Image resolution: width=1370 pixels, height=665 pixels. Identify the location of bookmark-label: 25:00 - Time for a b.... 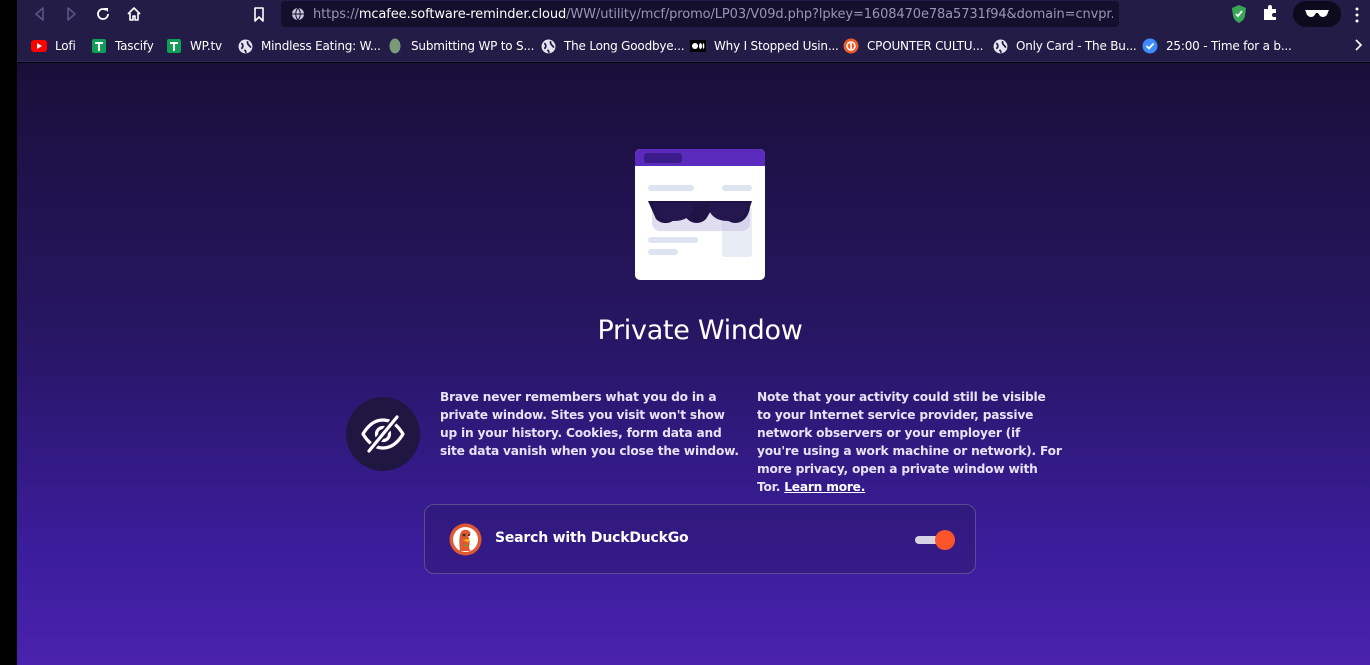
(1229, 46).